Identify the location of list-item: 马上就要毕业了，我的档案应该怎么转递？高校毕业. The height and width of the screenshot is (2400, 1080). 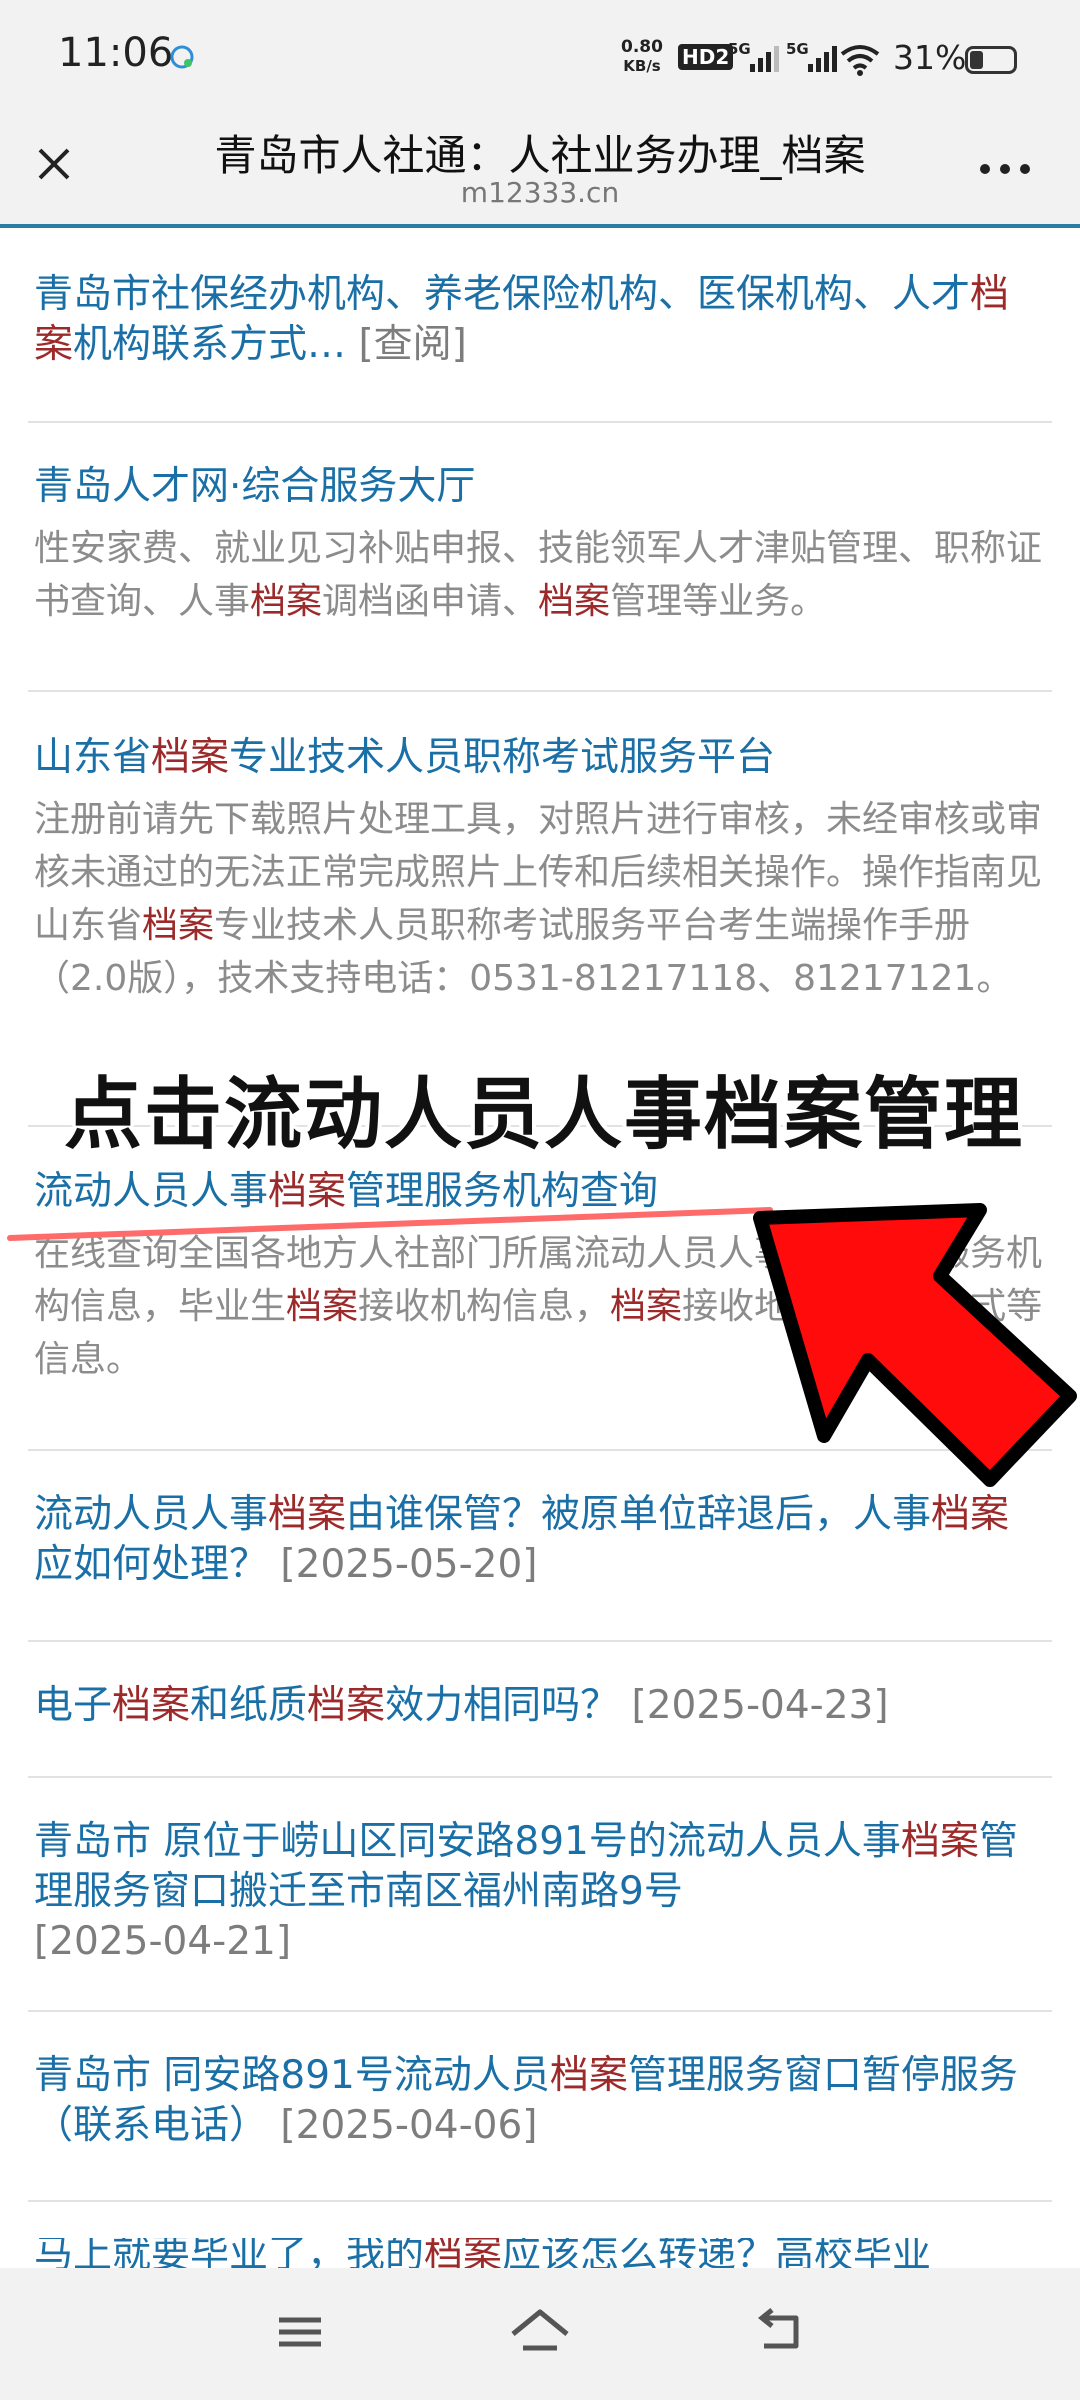
(539, 2253).